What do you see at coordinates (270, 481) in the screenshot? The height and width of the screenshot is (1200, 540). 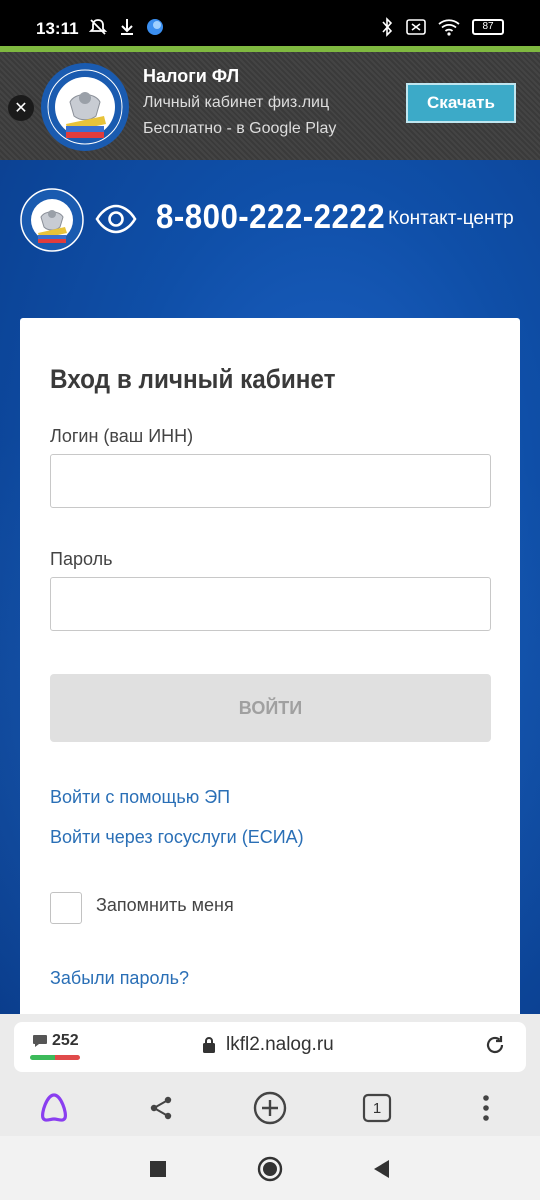 I see `login-input` at bounding box center [270, 481].